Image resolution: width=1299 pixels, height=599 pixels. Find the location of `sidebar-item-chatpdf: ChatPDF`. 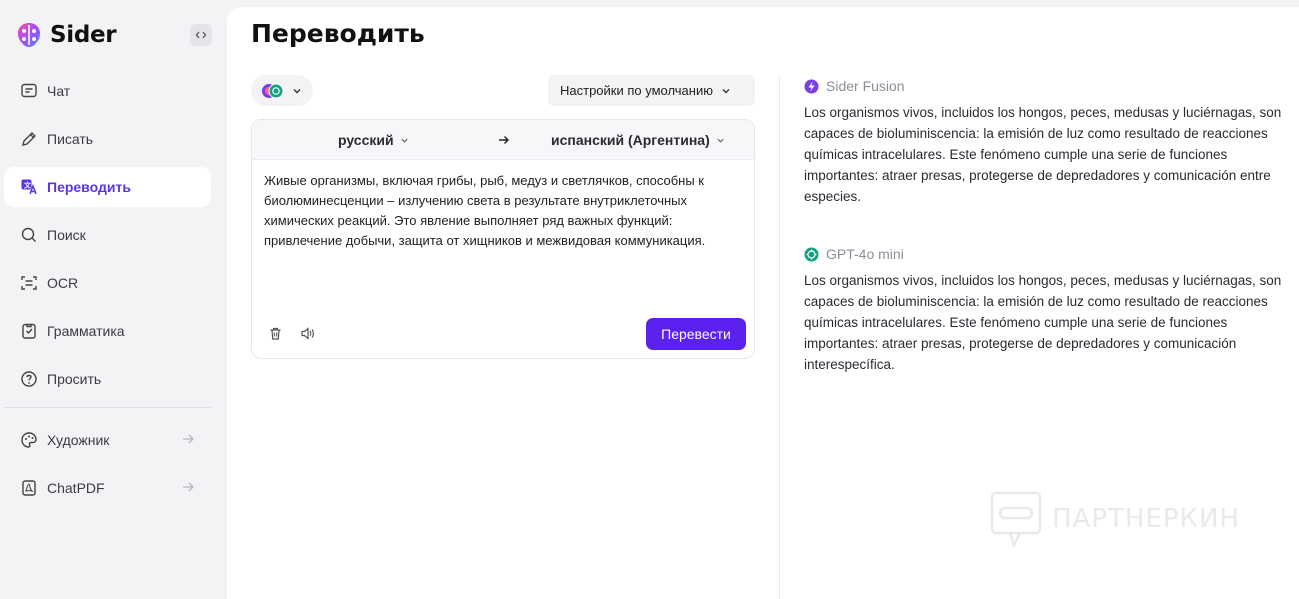

sidebar-item-chatpdf: ChatPDF is located at coordinates (107, 488).